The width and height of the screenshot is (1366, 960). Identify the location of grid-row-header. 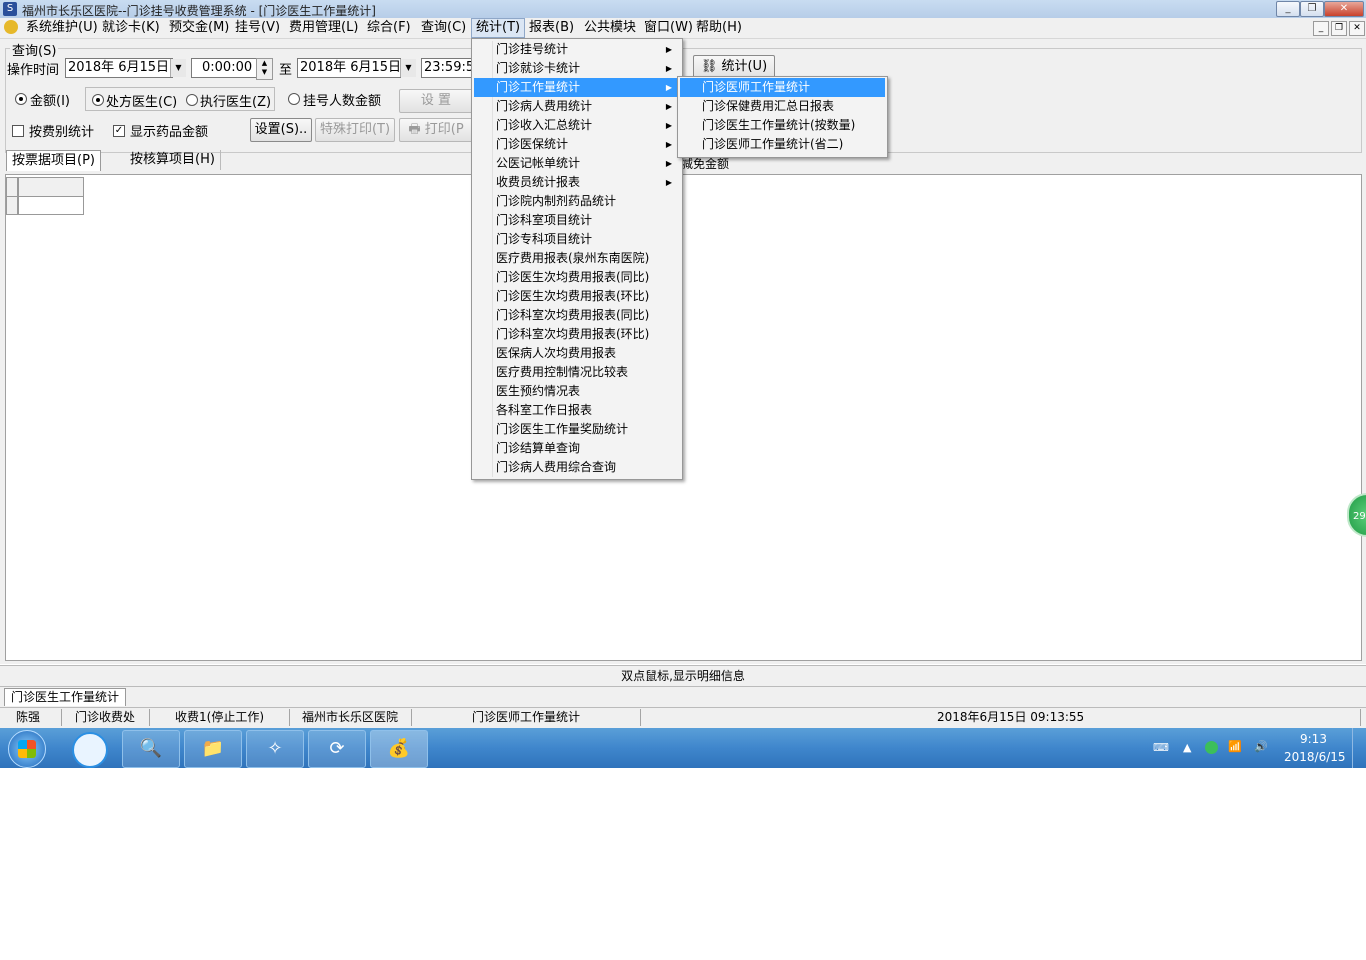
(12, 205).